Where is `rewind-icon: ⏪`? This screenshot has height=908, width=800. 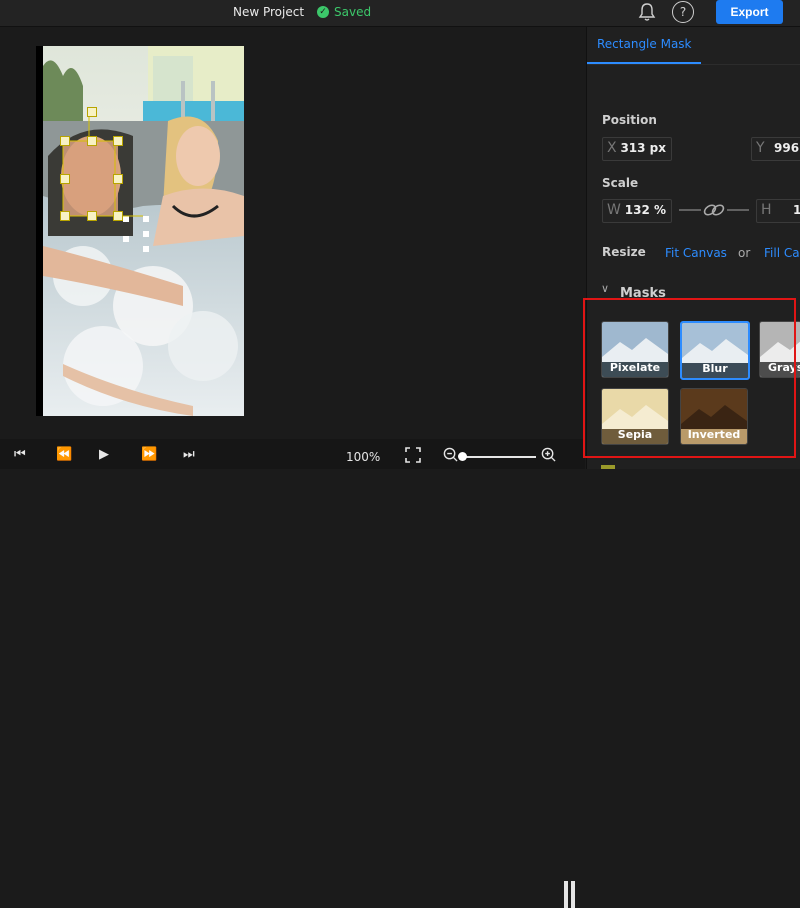 rewind-icon: ⏪ is located at coordinates (64, 454).